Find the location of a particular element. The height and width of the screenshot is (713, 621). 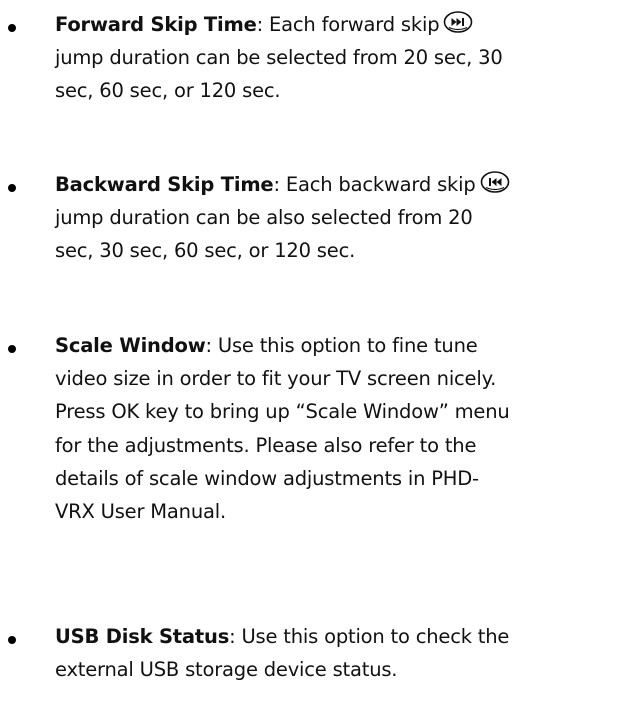

term-forward-skip-time: Forward Skip Time is located at coordinates (156, 24).